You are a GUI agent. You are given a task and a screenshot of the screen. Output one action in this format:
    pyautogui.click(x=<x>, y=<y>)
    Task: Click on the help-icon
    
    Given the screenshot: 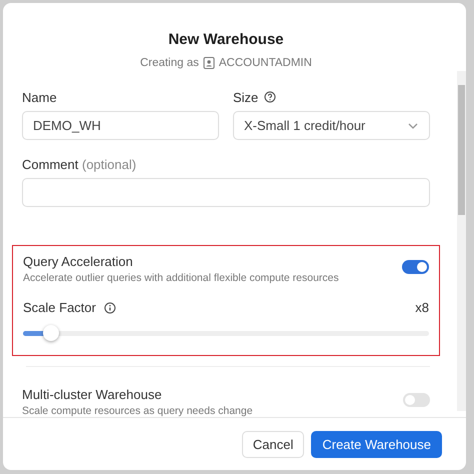 What is the action you would take?
    pyautogui.click(x=270, y=97)
    